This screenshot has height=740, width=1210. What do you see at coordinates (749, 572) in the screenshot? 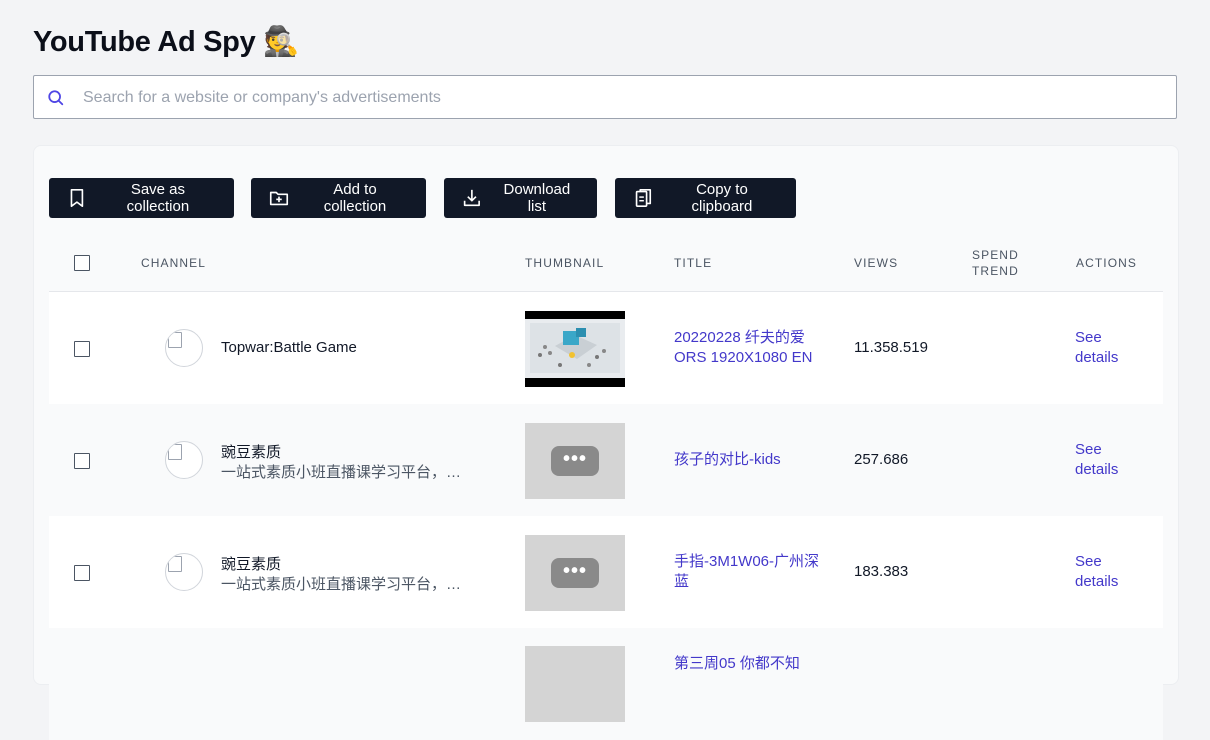
I see `ad-title-link: 手指-3M1W06-广州深蓝` at bounding box center [749, 572].